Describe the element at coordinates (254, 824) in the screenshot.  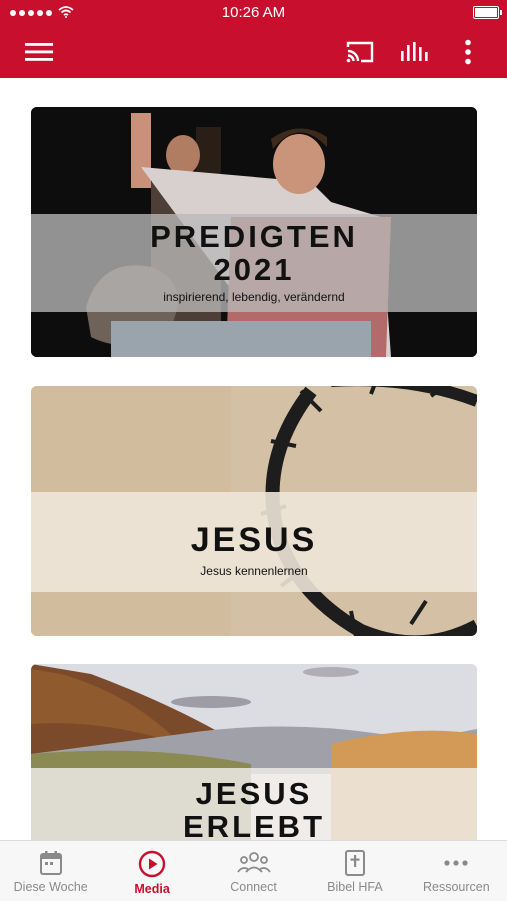
I see `card-title-line2: ERLEBT` at that location.